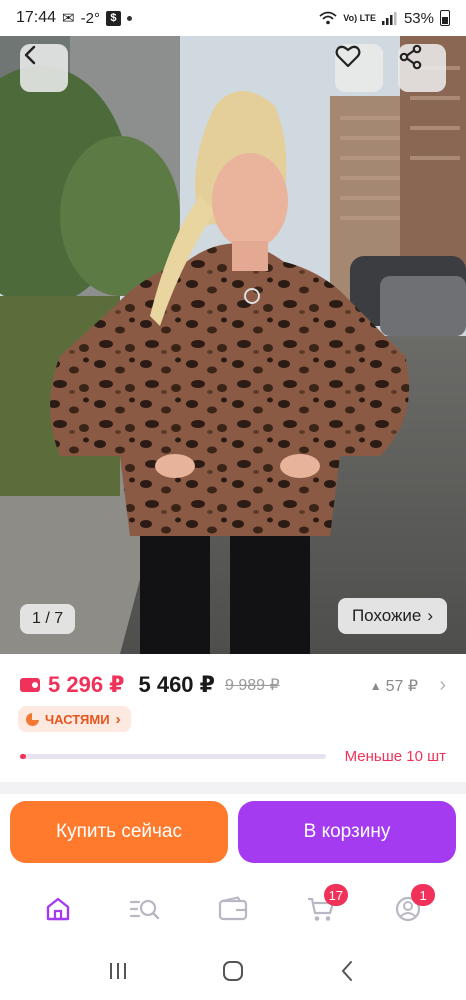  Describe the element at coordinates (410, 57) in the screenshot. I see `share-icon` at that location.